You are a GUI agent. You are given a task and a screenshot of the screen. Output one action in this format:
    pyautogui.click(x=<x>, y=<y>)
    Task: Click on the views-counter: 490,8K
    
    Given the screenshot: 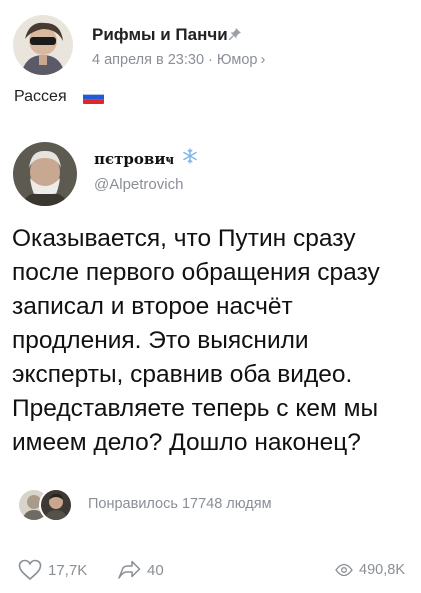 What is the action you would take?
    pyautogui.click(x=370, y=570)
    